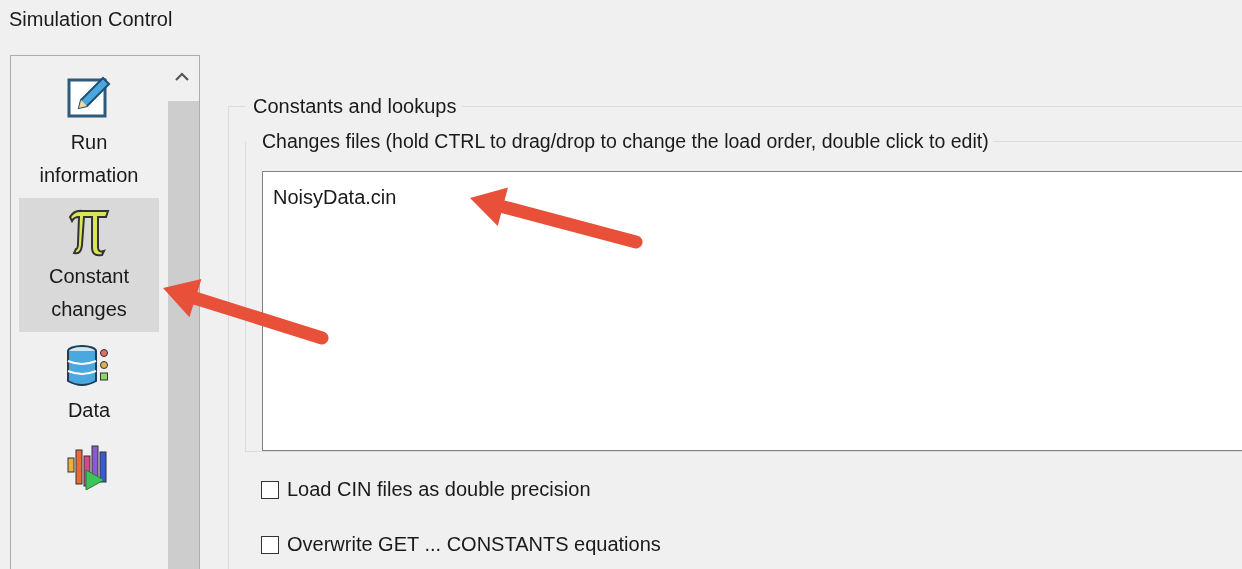 Image resolution: width=1242 pixels, height=569 pixels. I want to click on scroll-up-icon, so click(182, 76).